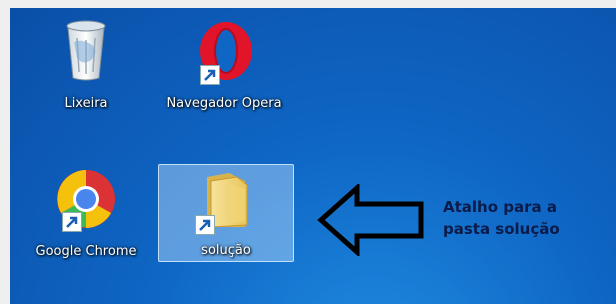 Image resolution: width=616 pixels, height=304 pixels. What do you see at coordinates (224, 65) in the screenshot?
I see `desktop-icon-opera: Navegador Opera` at bounding box center [224, 65].